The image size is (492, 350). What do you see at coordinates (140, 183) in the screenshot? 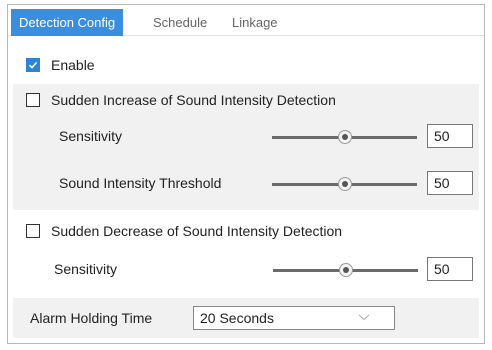
I see `sound-threshold-label: Sound Intensity Threshold` at bounding box center [140, 183].